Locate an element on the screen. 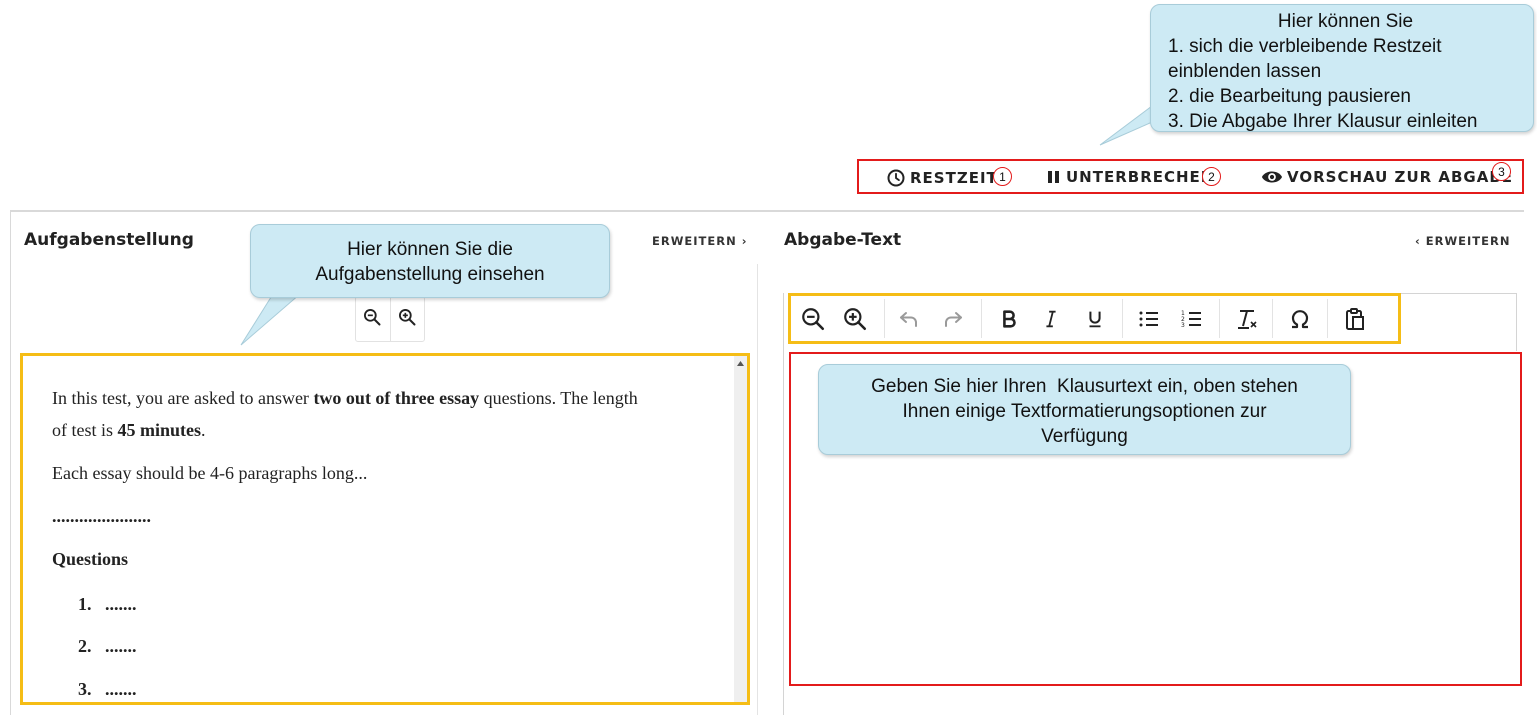 The width and height of the screenshot is (1537, 715). panel-separator is located at coordinates (757, 489).